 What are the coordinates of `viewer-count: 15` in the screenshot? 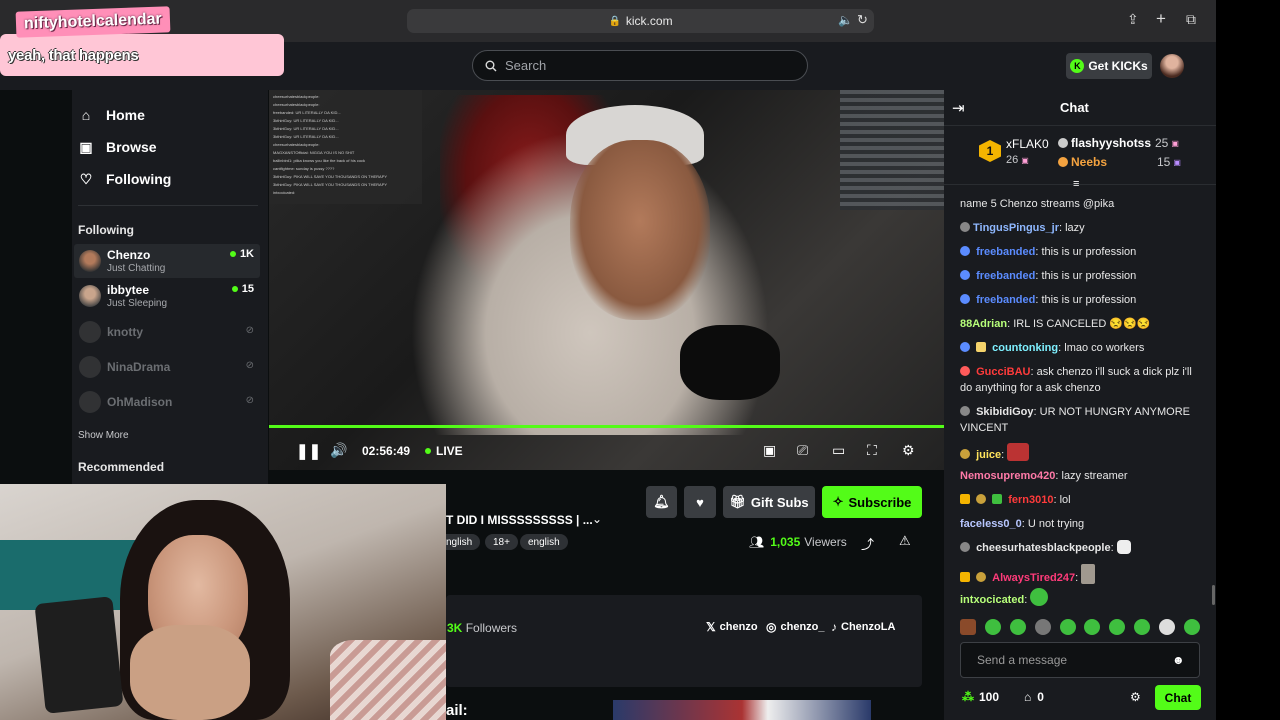 It's located at (242, 289).